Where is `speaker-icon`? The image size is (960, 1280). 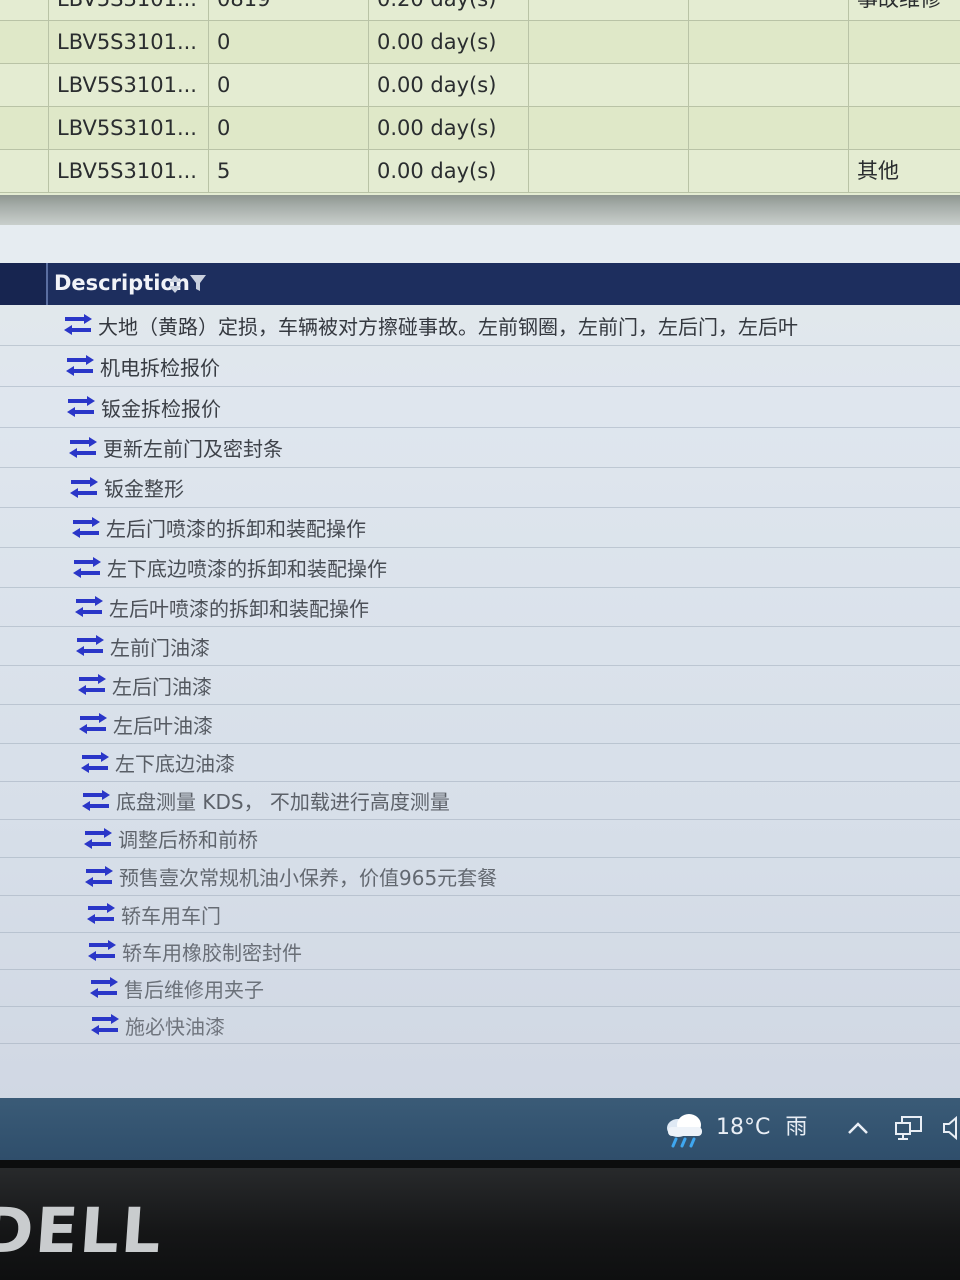
speaker-icon is located at coordinates (951, 1128).